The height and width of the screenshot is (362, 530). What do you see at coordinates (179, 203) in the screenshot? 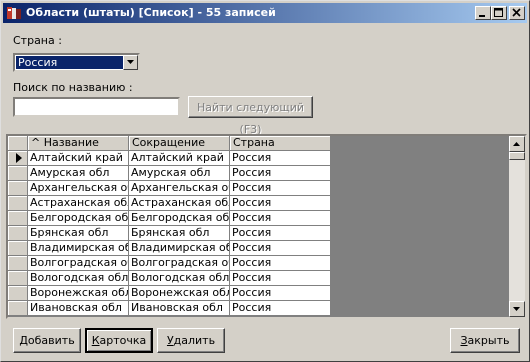
I see `cell-short: Астраханская обл` at bounding box center [179, 203].